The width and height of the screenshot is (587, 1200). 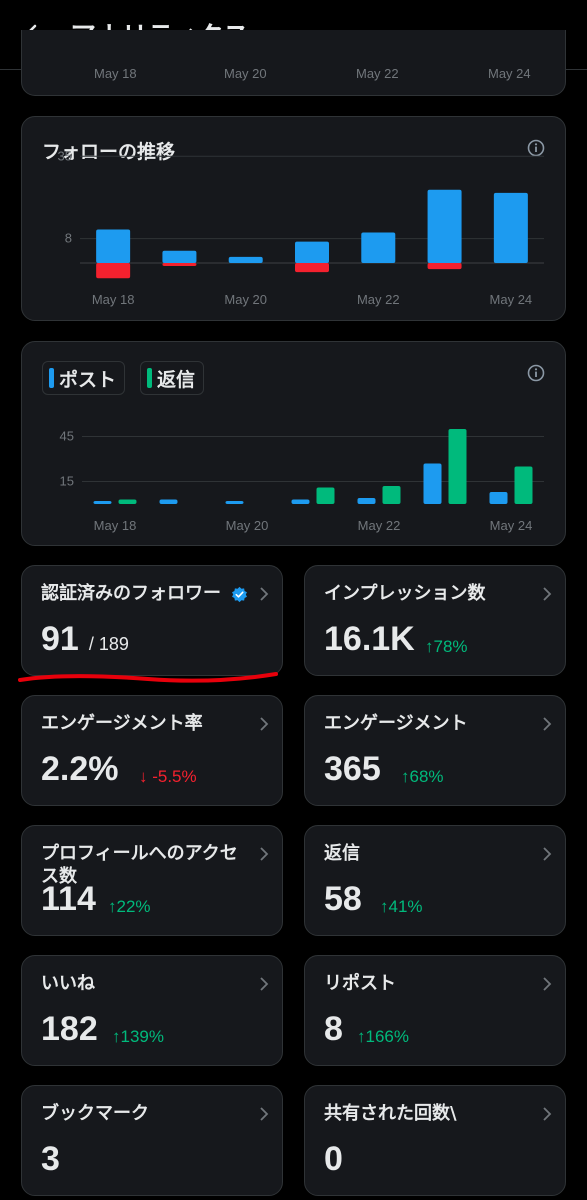 What do you see at coordinates (343, 899) in the screenshot?
I see `metric-value: 58` at bounding box center [343, 899].